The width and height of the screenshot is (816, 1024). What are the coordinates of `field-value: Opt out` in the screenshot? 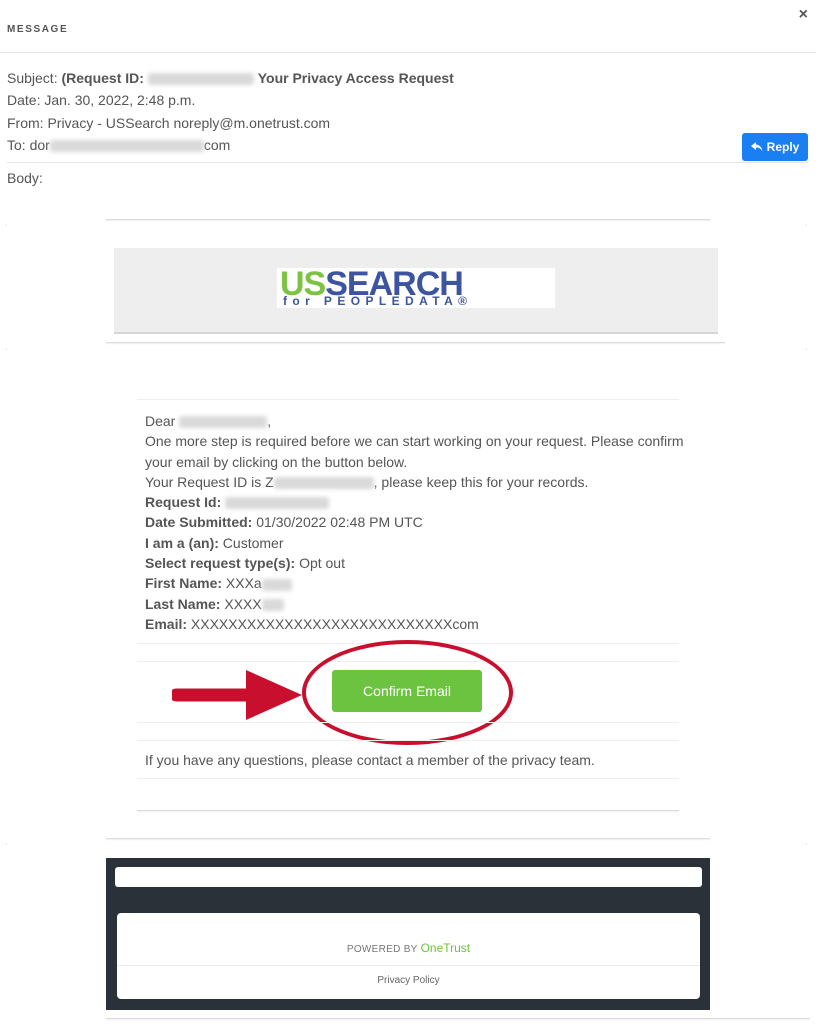 It's located at (322, 563).